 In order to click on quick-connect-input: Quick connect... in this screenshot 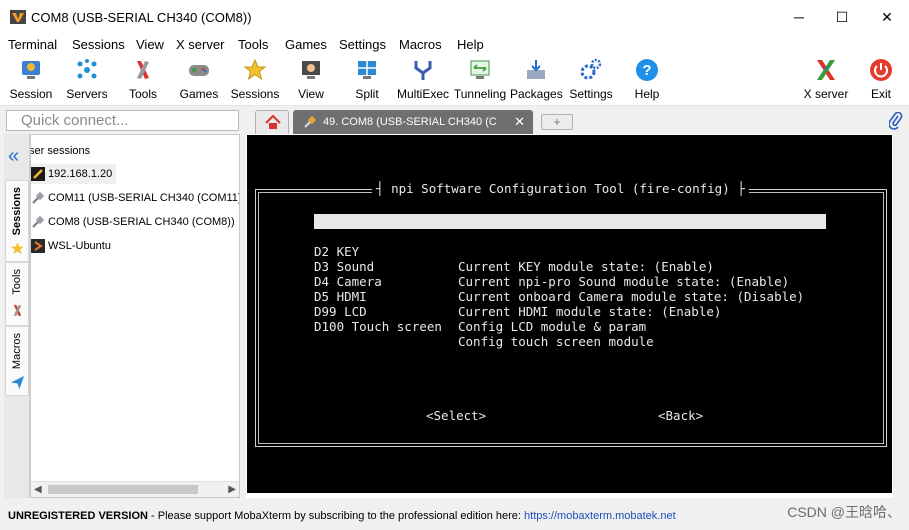, I will do `click(122, 120)`.